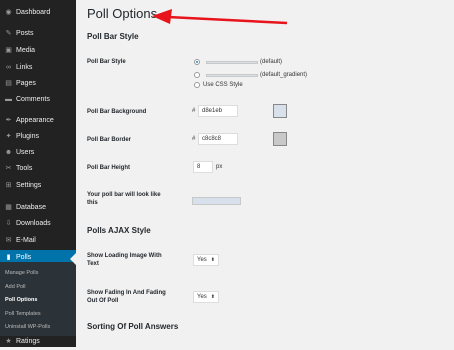 The width and height of the screenshot is (454, 350). What do you see at coordinates (227, 20) in the screenshot?
I see `arrow-shaft` at bounding box center [227, 20].